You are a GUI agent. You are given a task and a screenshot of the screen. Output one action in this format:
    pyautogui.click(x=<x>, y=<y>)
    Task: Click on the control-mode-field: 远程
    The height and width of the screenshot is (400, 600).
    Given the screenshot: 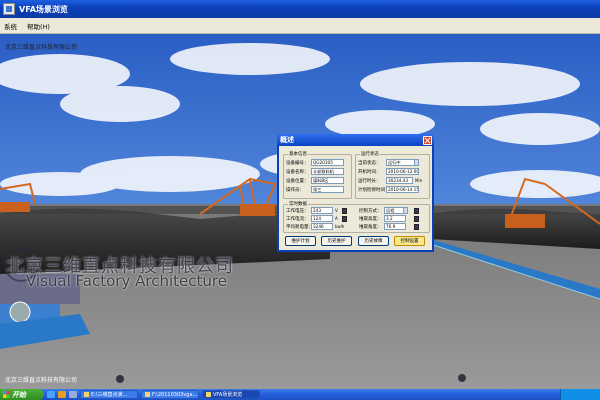 What is the action you would take?
    pyautogui.click(x=394, y=210)
    